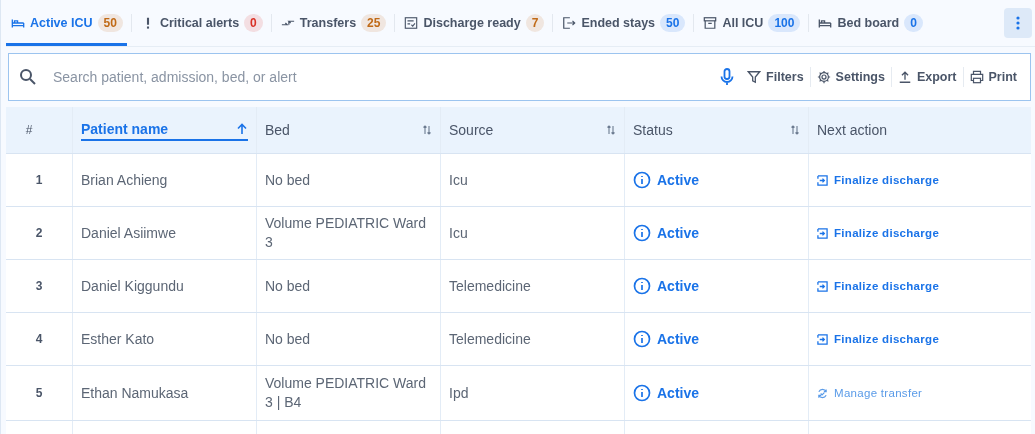 Image resolution: width=1035 pixels, height=434 pixels. I want to click on column-header: Next action, so click(852, 130).